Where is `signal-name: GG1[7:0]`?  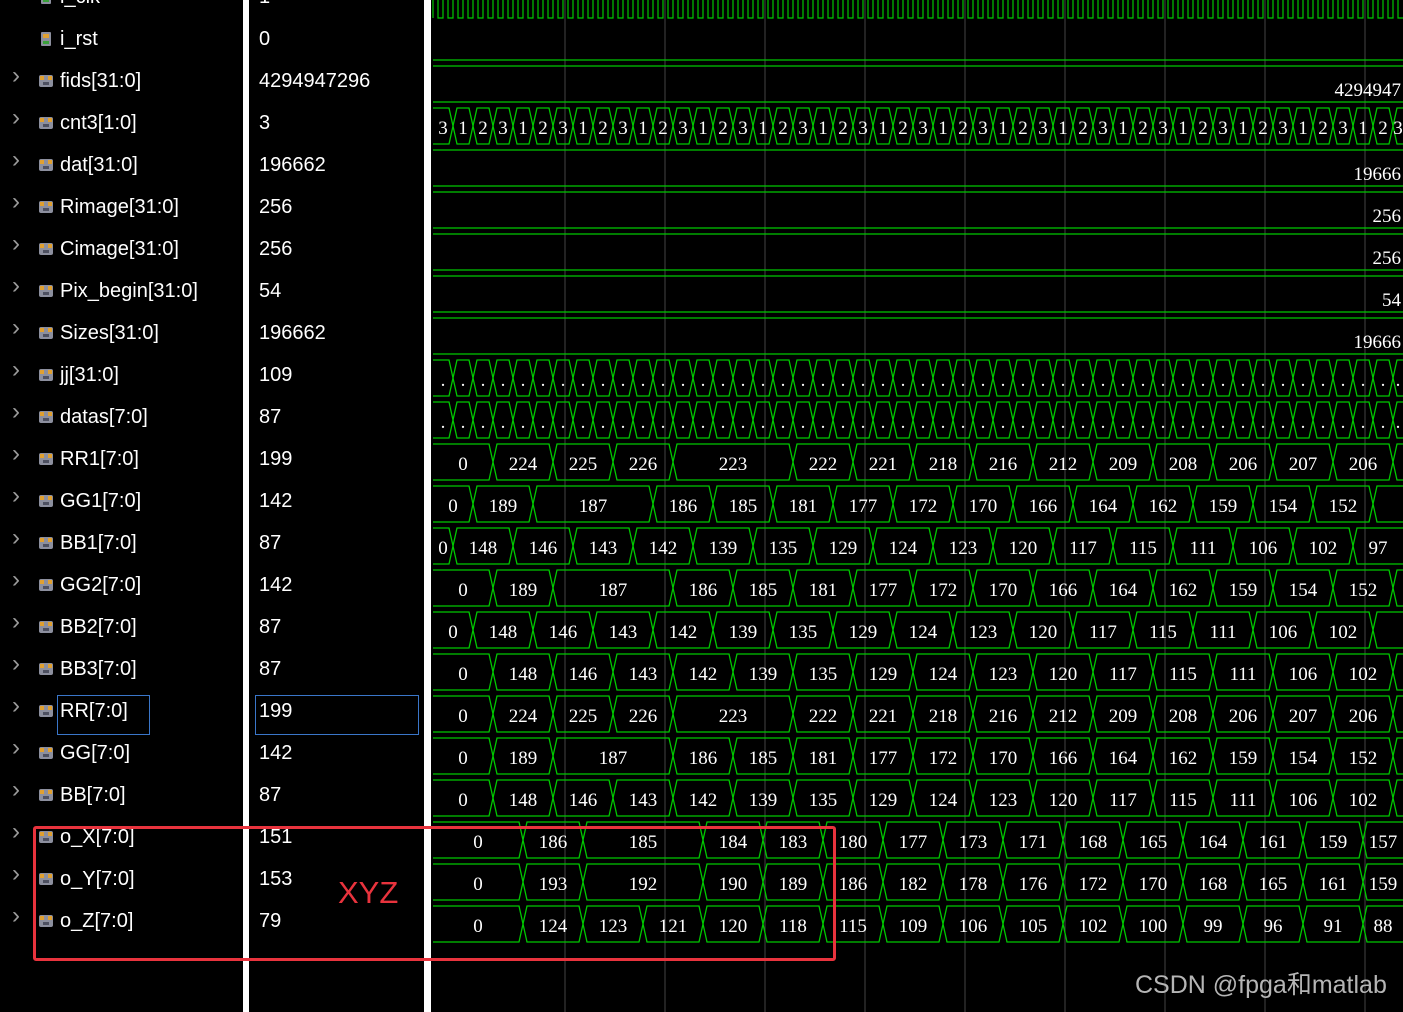 signal-name: GG1[7:0] is located at coordinates (100, 501).